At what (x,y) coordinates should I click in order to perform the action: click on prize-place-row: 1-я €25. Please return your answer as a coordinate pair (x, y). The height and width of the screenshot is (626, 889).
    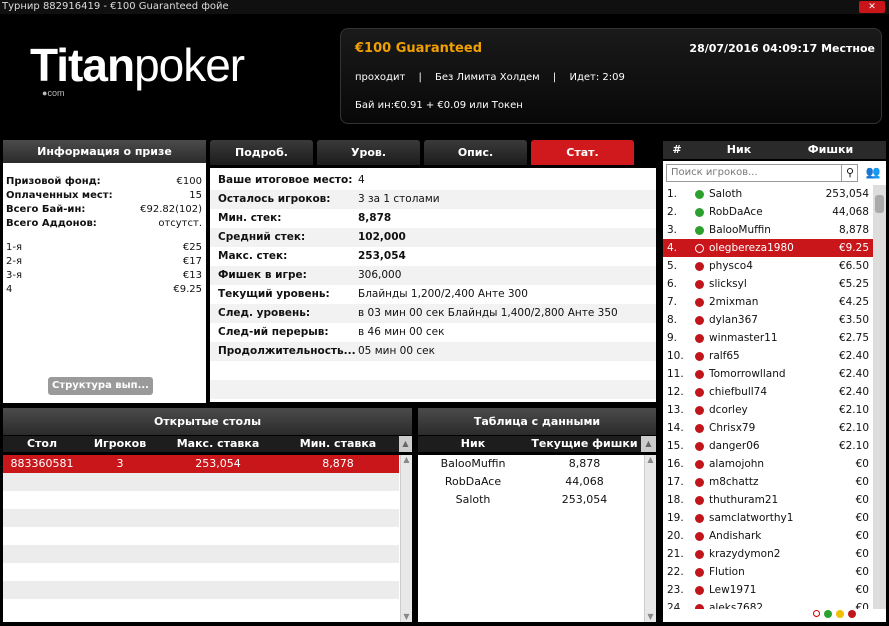
    Looking at the image, I should click on (104, 248).